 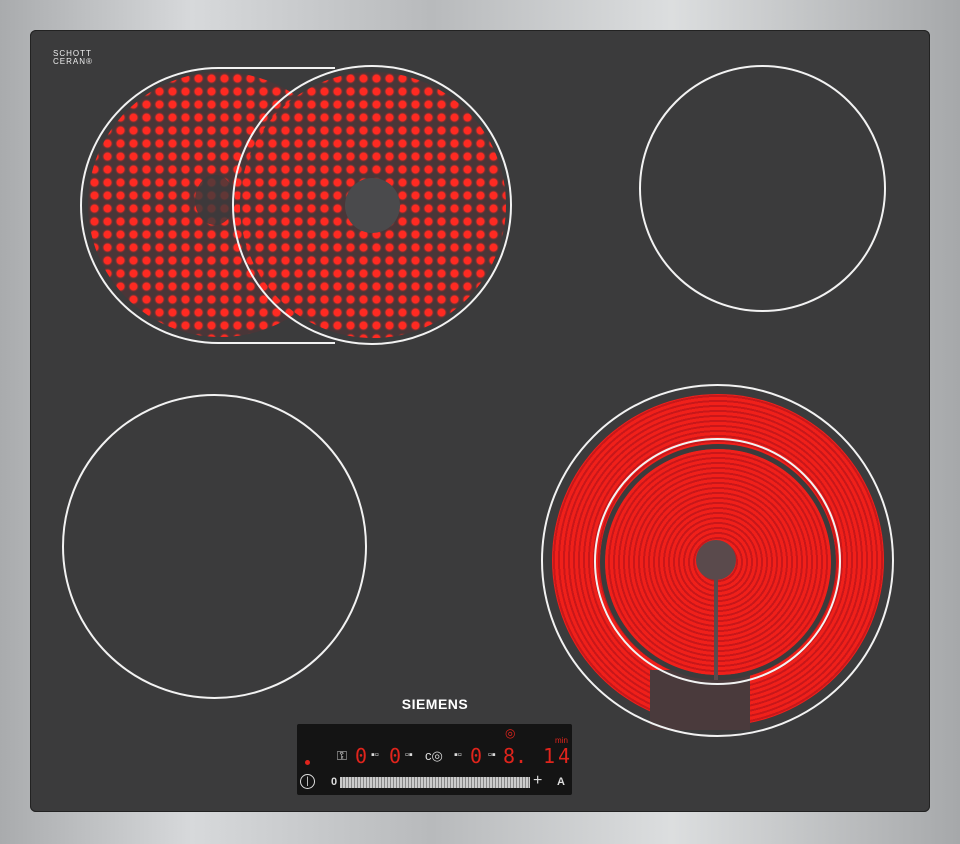 I want to click on schott-ceran-logo: SCHOTT CERAN®, so click(x=73, y=57).